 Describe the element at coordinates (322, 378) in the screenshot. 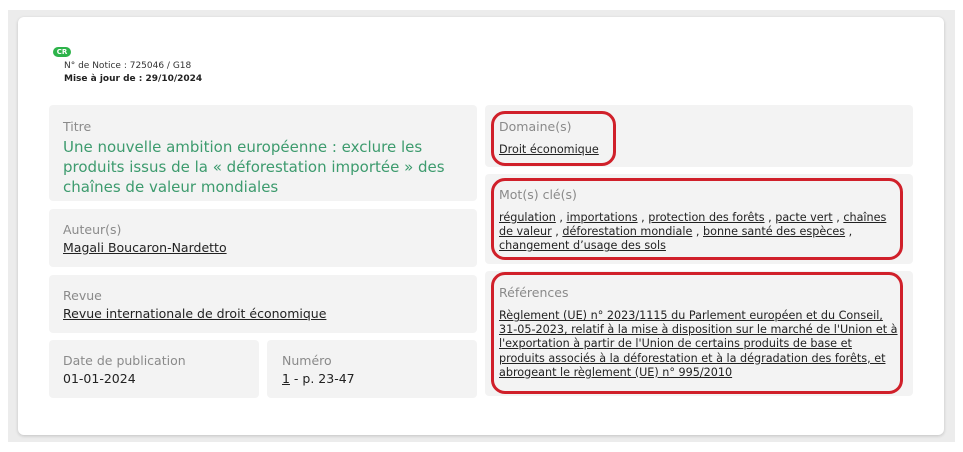

I see `pages-text: - p. 23-47` at that location.